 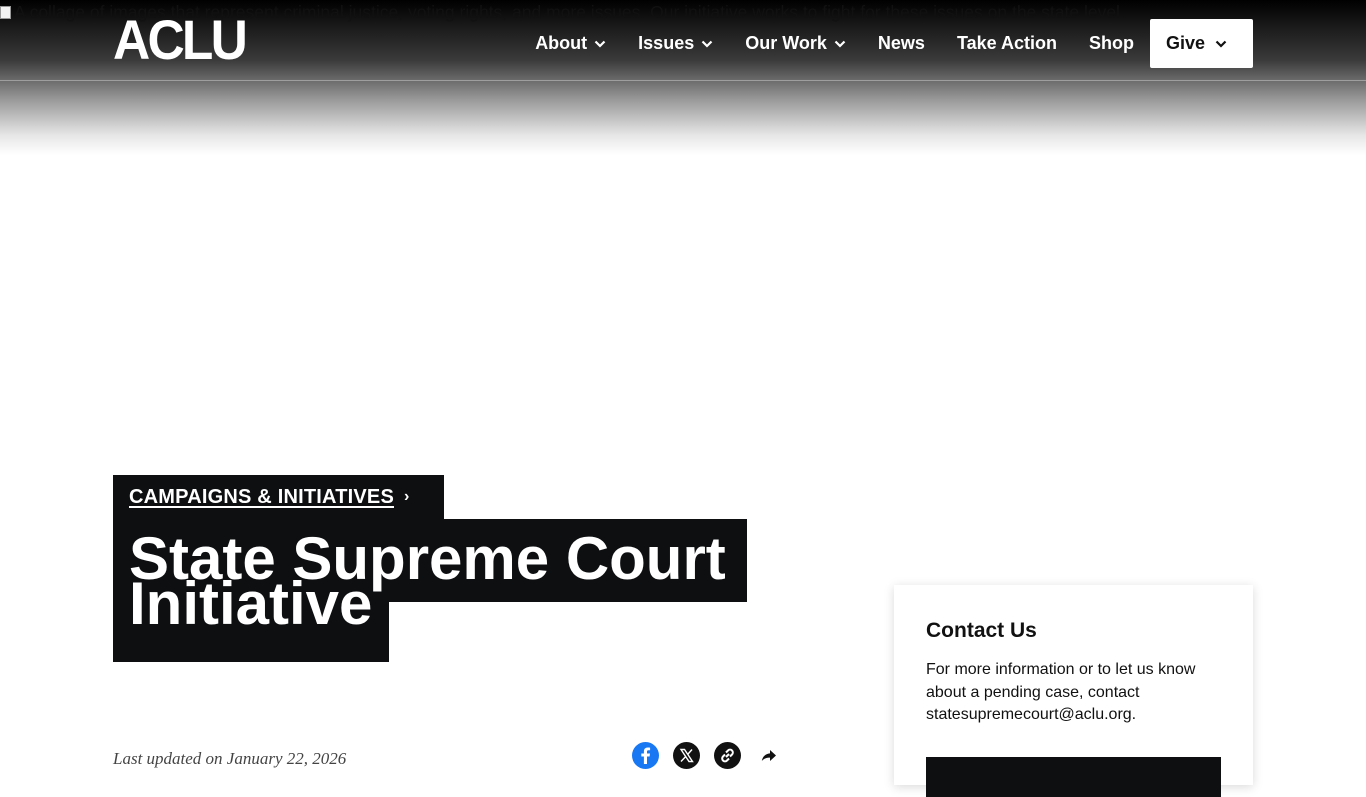 I want to click on chevron-right-icon: ›, so click(x=406, y=496).